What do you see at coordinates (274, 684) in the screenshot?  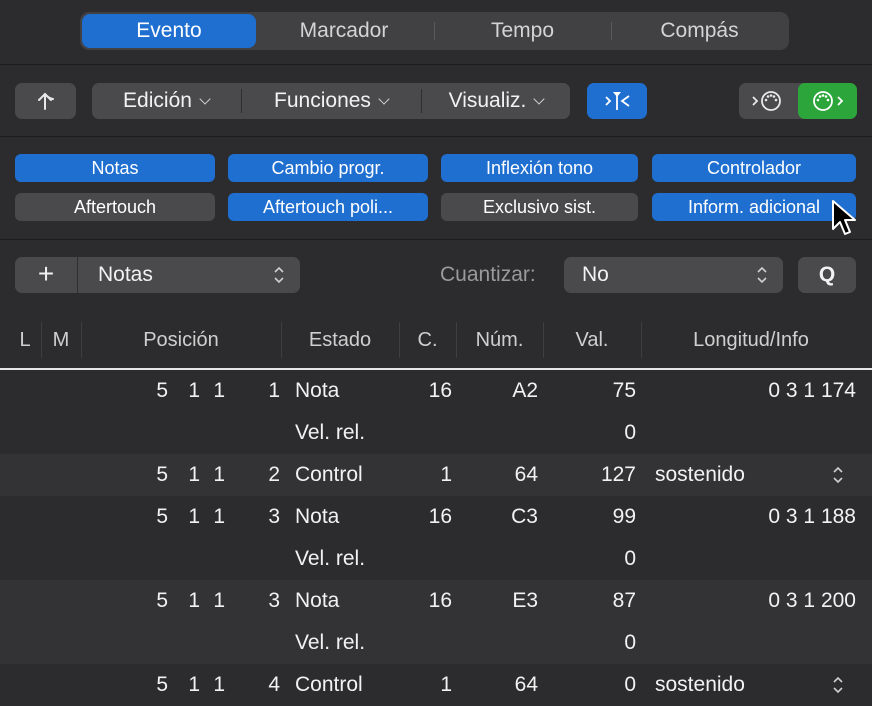 I see `position-cell: 4` at bounding box center [274, 684].